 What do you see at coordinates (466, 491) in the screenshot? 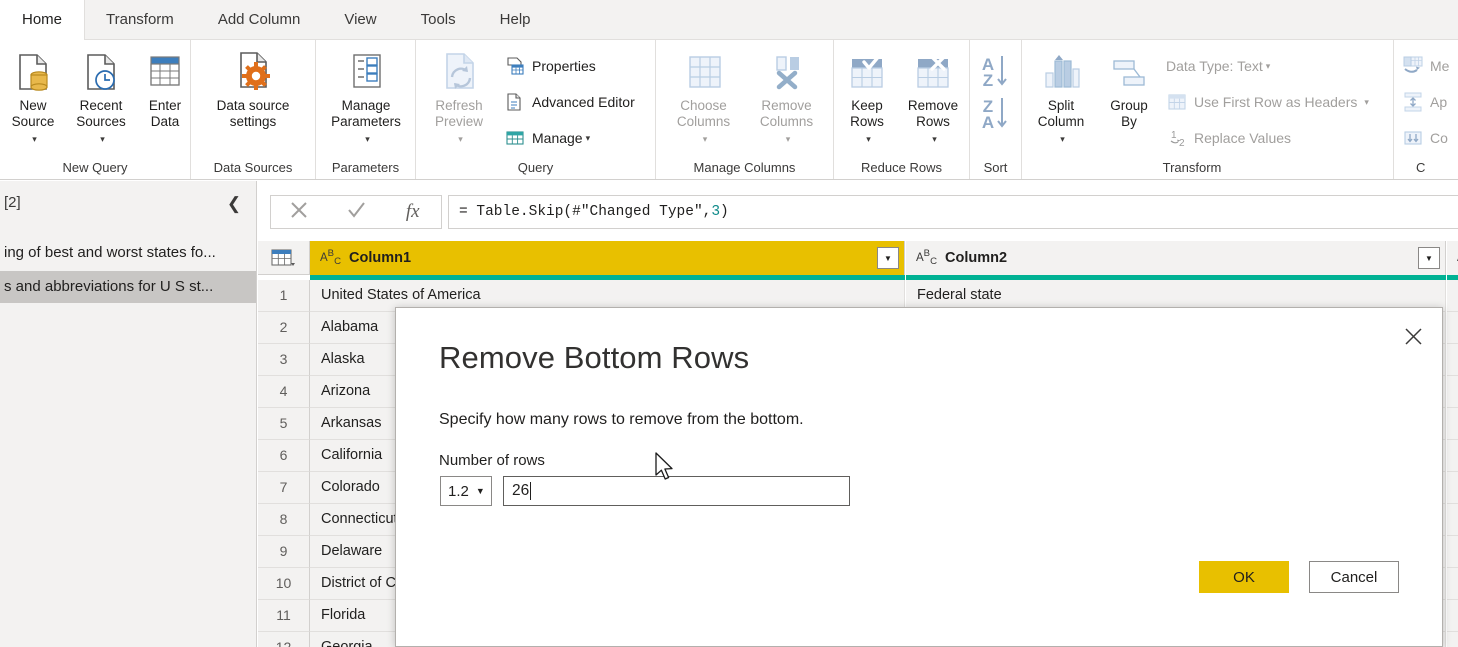
I see `data-type-selector: 1.2 ▼` at bounding box center [466, 491].